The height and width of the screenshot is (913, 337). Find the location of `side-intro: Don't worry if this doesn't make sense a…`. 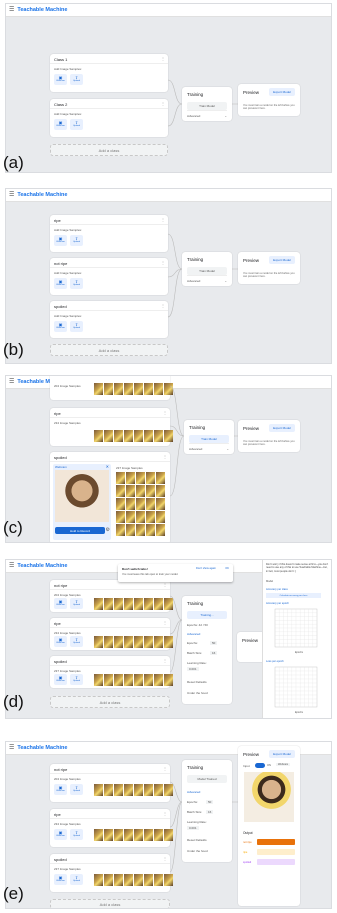

side-intro: Don't worry if this doesn't make sense a… is located at coordinates (297, 568).